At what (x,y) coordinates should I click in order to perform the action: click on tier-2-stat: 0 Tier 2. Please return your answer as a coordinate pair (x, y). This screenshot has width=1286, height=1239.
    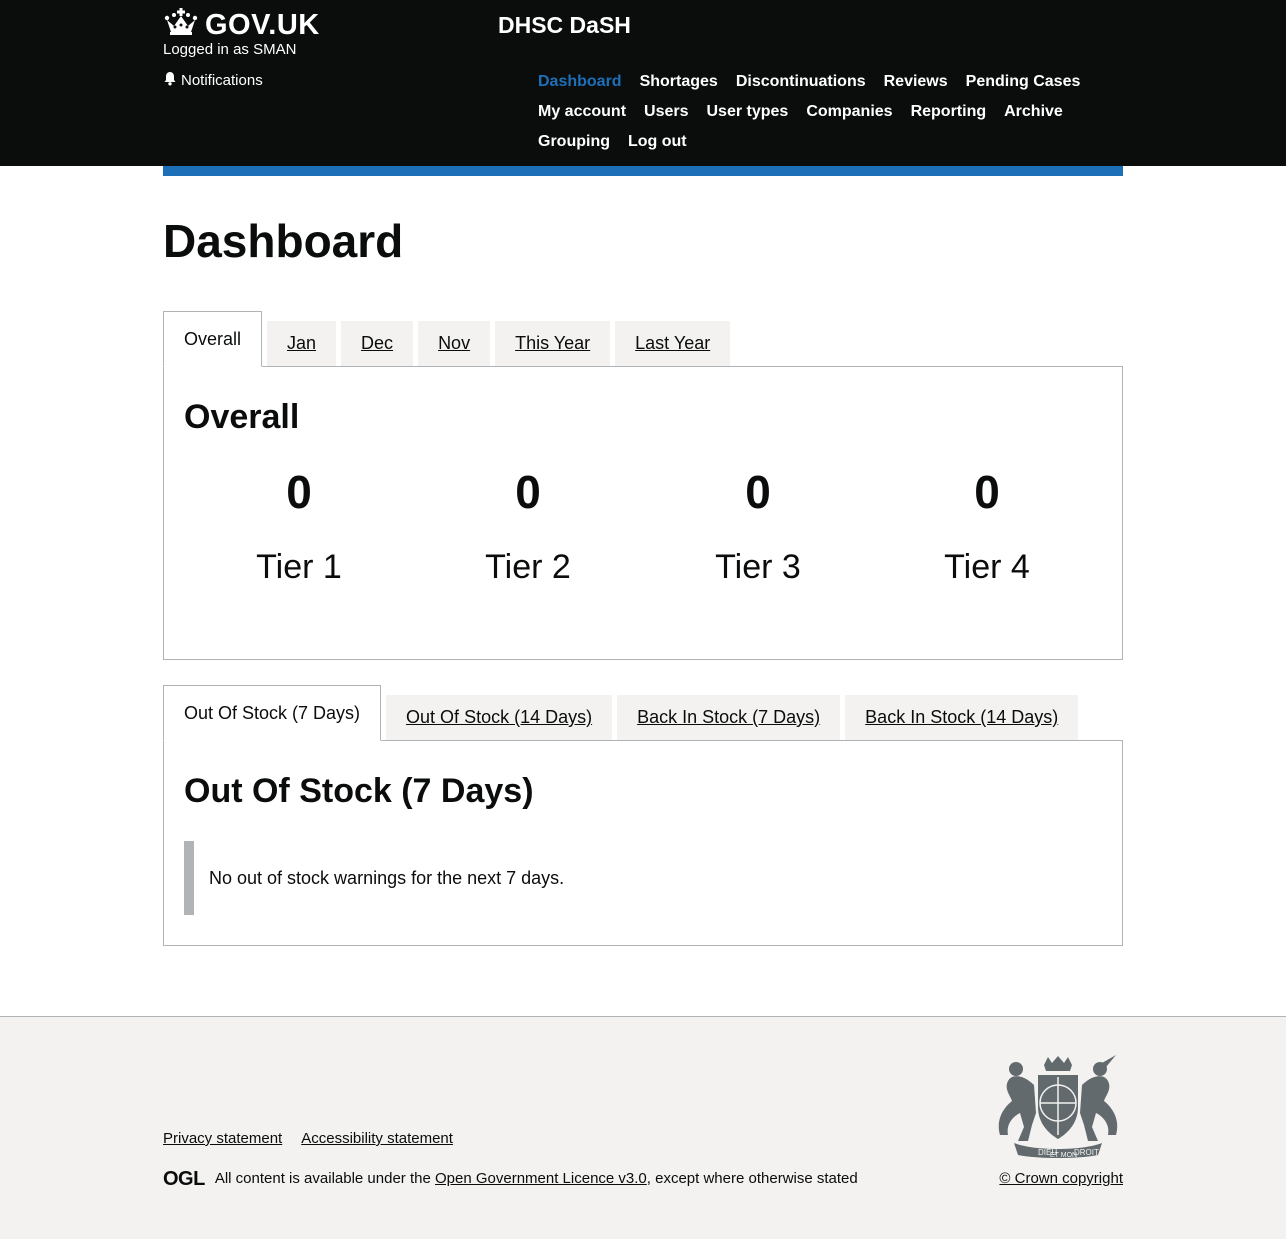
    Looking at the image, I should click on (528, 526).